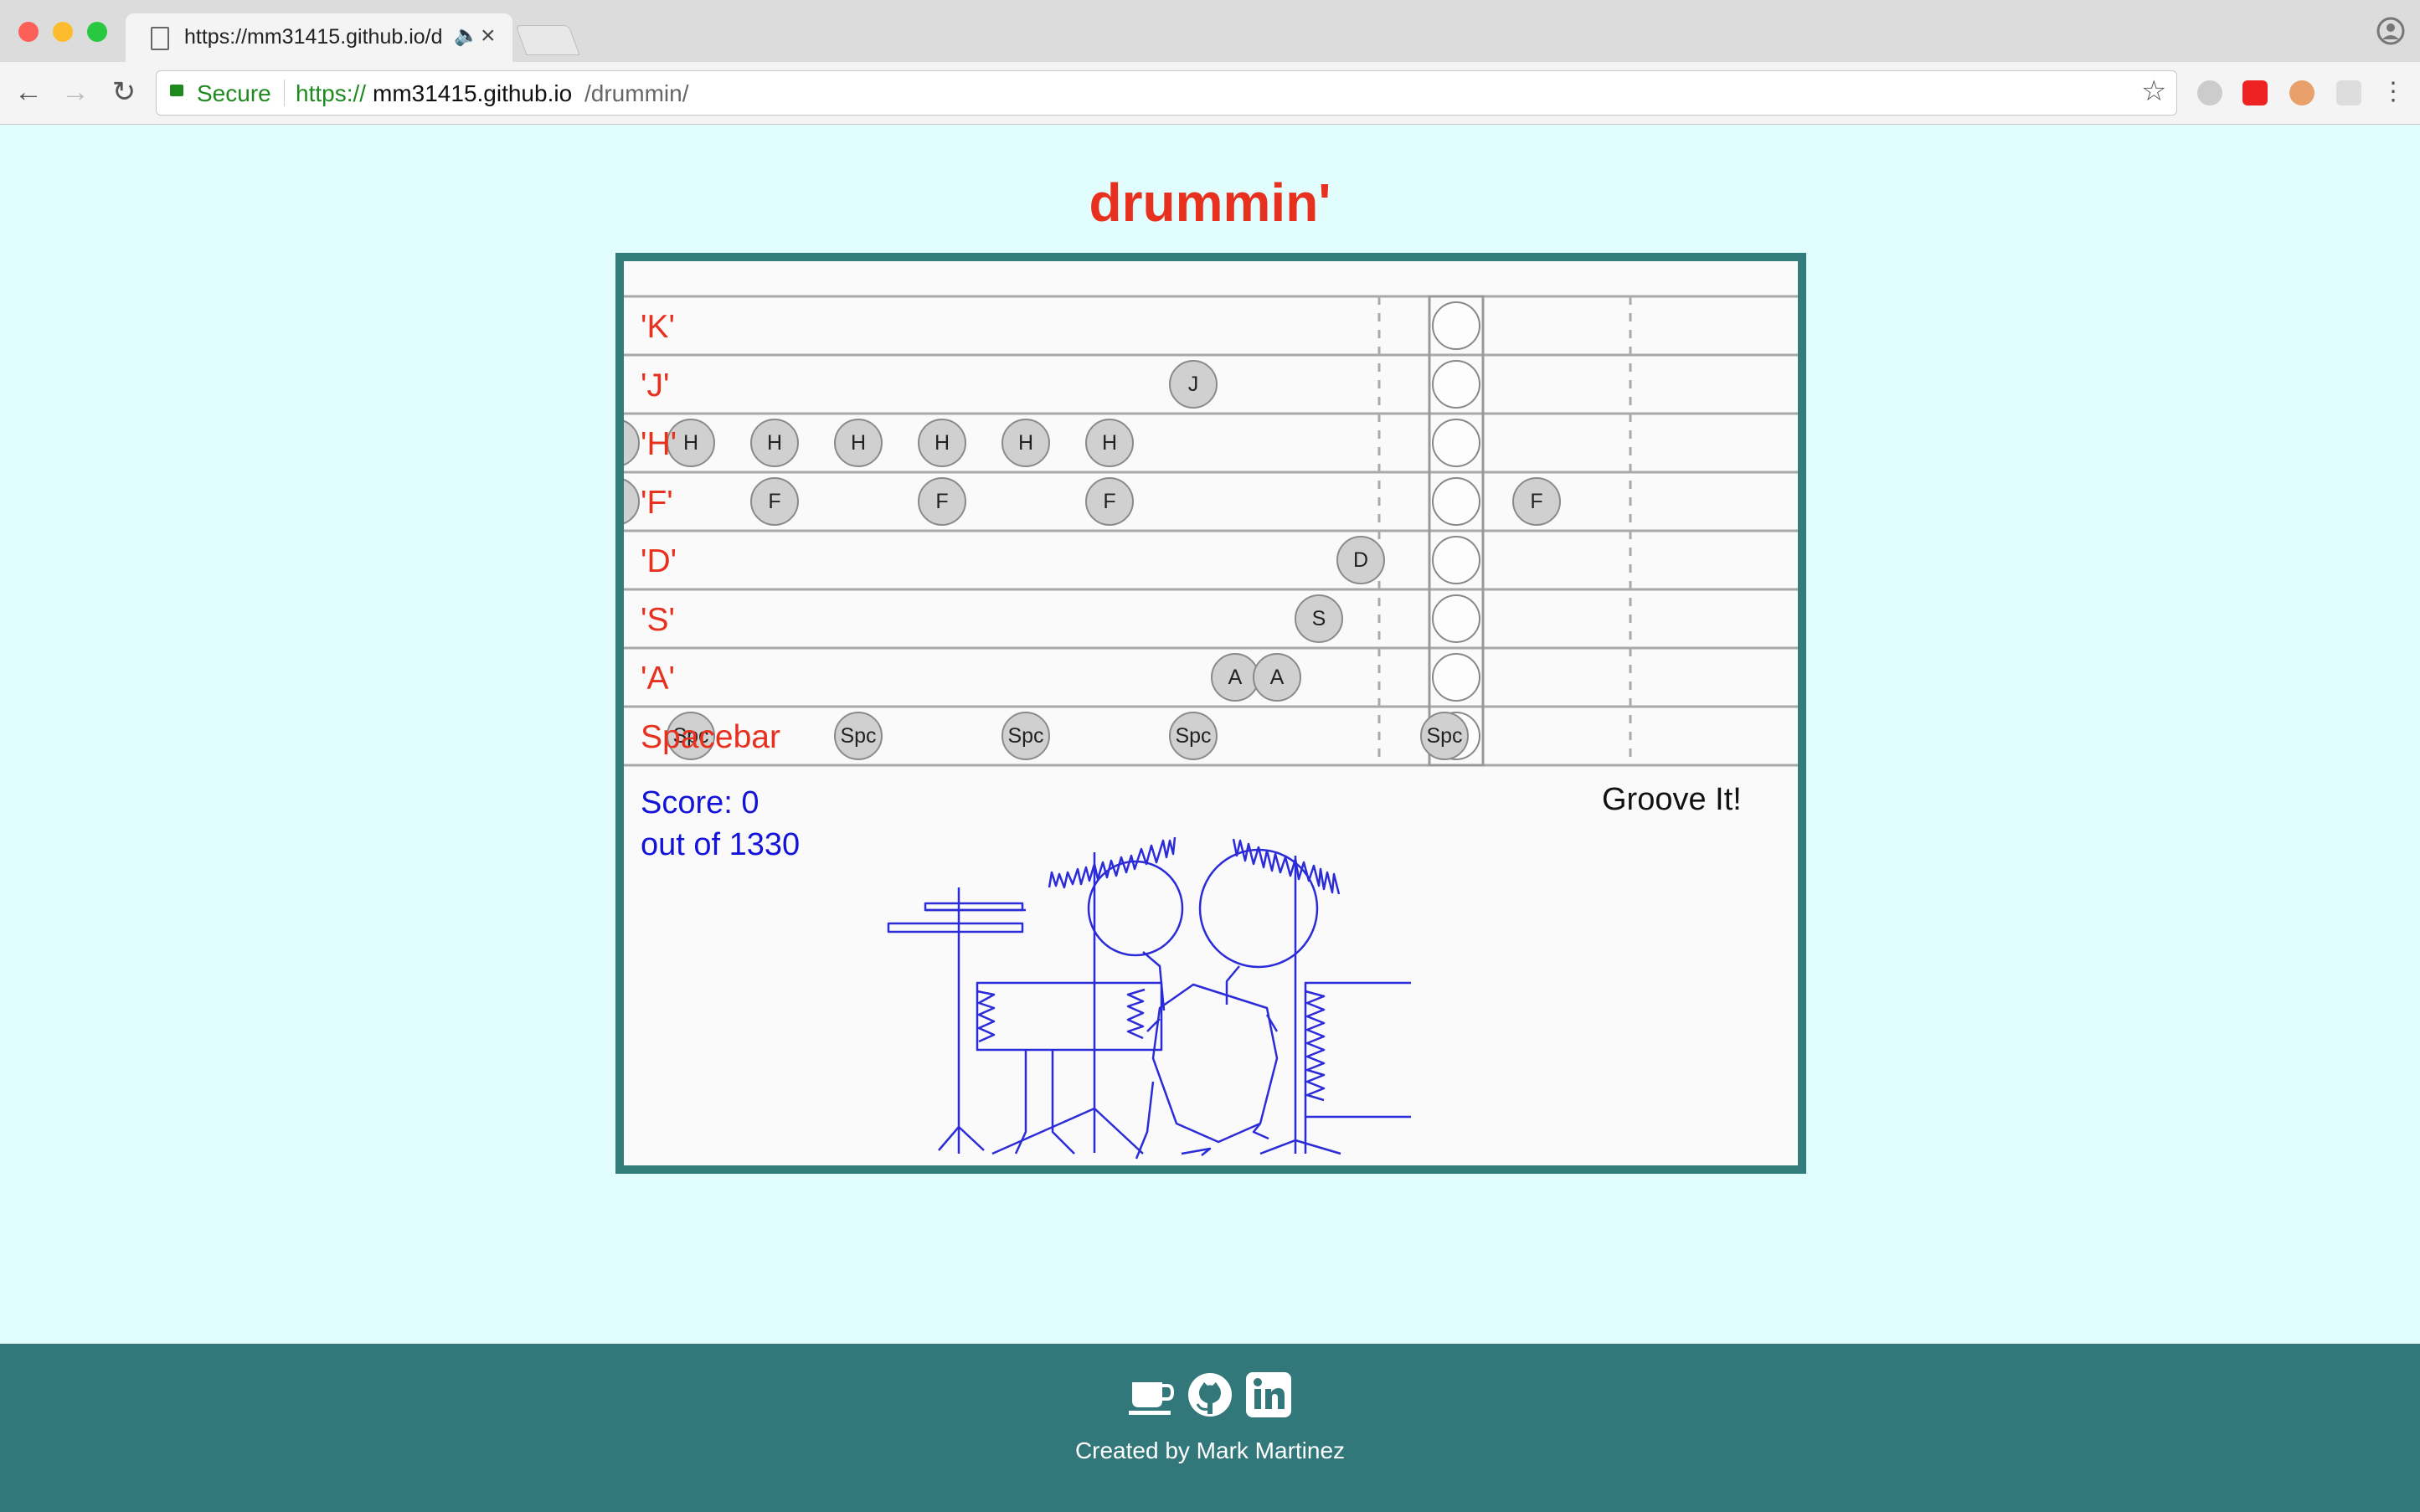  What do you see at coordinates (28, 32) in the screenshot?
I see `close-window-button` at bounding box center [28, 32].